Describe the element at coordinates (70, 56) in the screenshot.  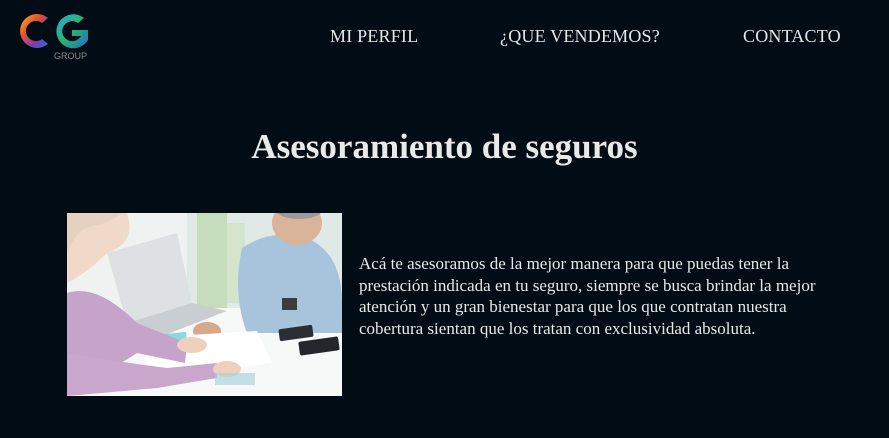
I see `logo-subtext: GROUP` at that location.